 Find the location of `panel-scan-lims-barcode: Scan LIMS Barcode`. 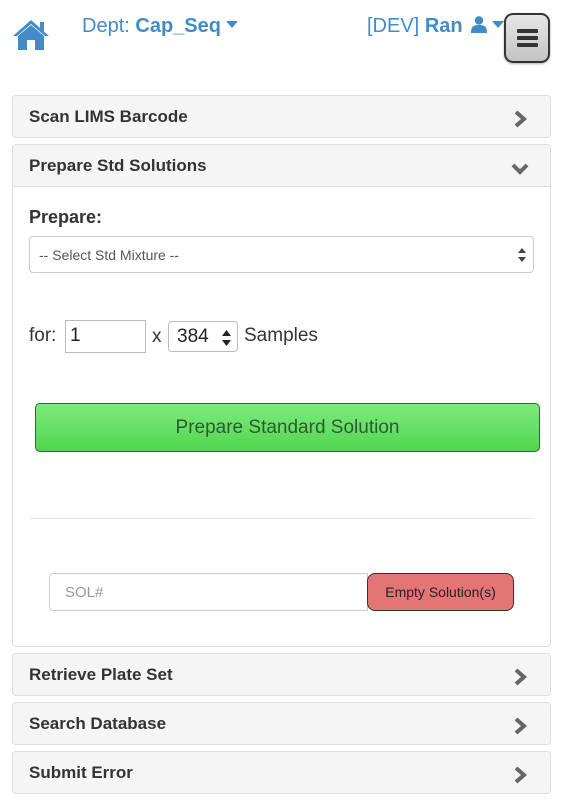

panel-scan-lims-barcode: Scan LIMS Barcode is located at coordinates (281, 116).